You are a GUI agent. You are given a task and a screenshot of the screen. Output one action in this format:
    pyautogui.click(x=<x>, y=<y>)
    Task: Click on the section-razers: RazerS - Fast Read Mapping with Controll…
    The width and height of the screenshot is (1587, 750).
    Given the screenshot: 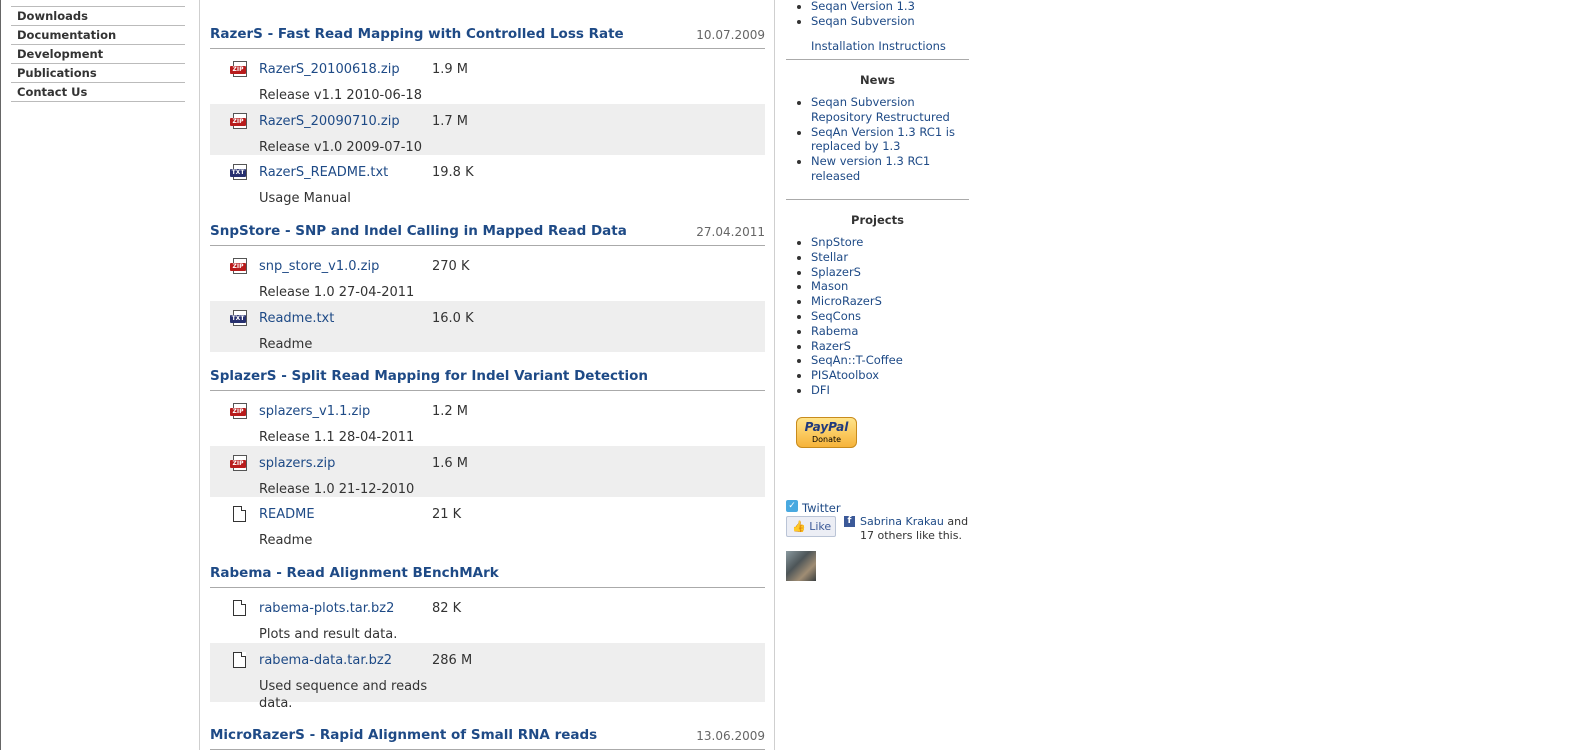 What is the action you would take?
    pyautogui.click(x=487, y=116)
    